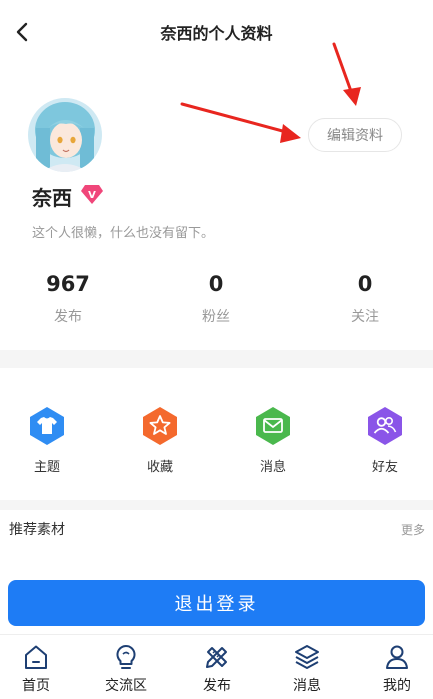 The height and width of the screenshot is (699, 433). What do you see at coordinates (365, 298) in the screenshot?
I see `stat-following: 0 关注` at bounding box center [365, 298].